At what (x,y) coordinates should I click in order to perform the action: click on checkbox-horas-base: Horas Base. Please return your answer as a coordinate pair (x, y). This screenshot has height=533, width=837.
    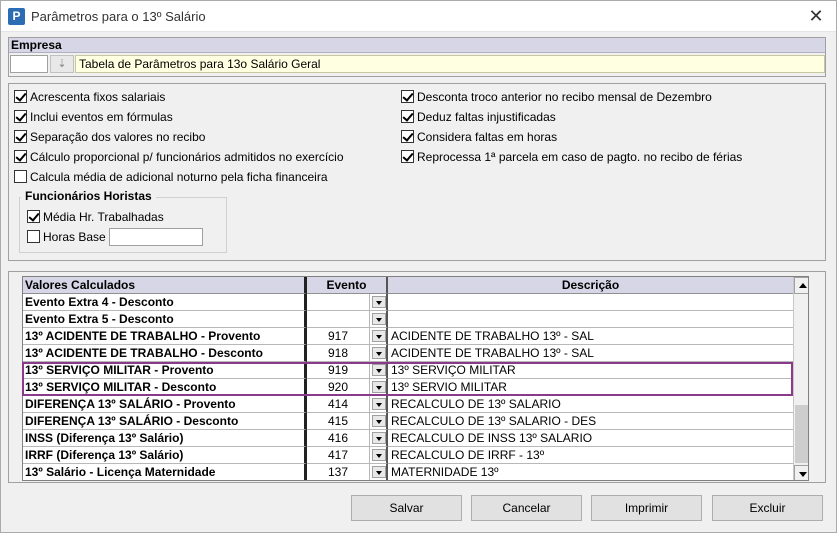
    Looking at the image, I should click on (66, 237).